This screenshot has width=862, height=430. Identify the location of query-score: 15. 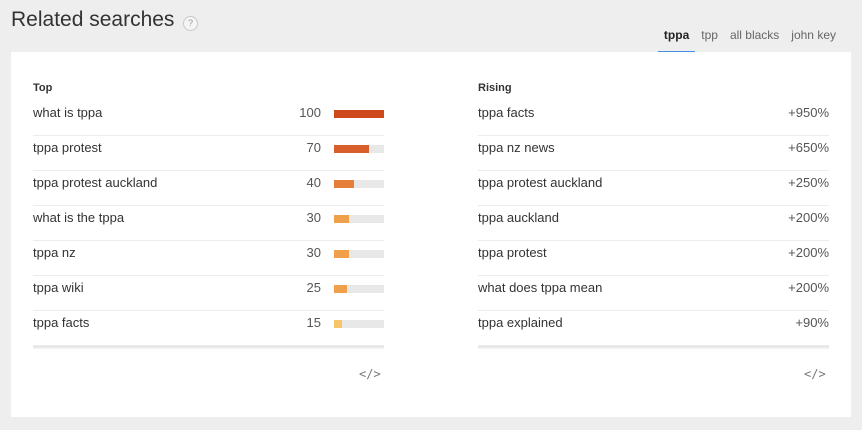
(313, 322).